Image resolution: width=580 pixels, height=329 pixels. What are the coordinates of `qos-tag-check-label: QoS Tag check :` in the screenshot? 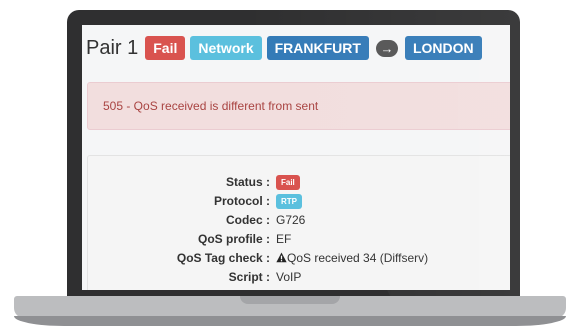 It's located at (223, 258).